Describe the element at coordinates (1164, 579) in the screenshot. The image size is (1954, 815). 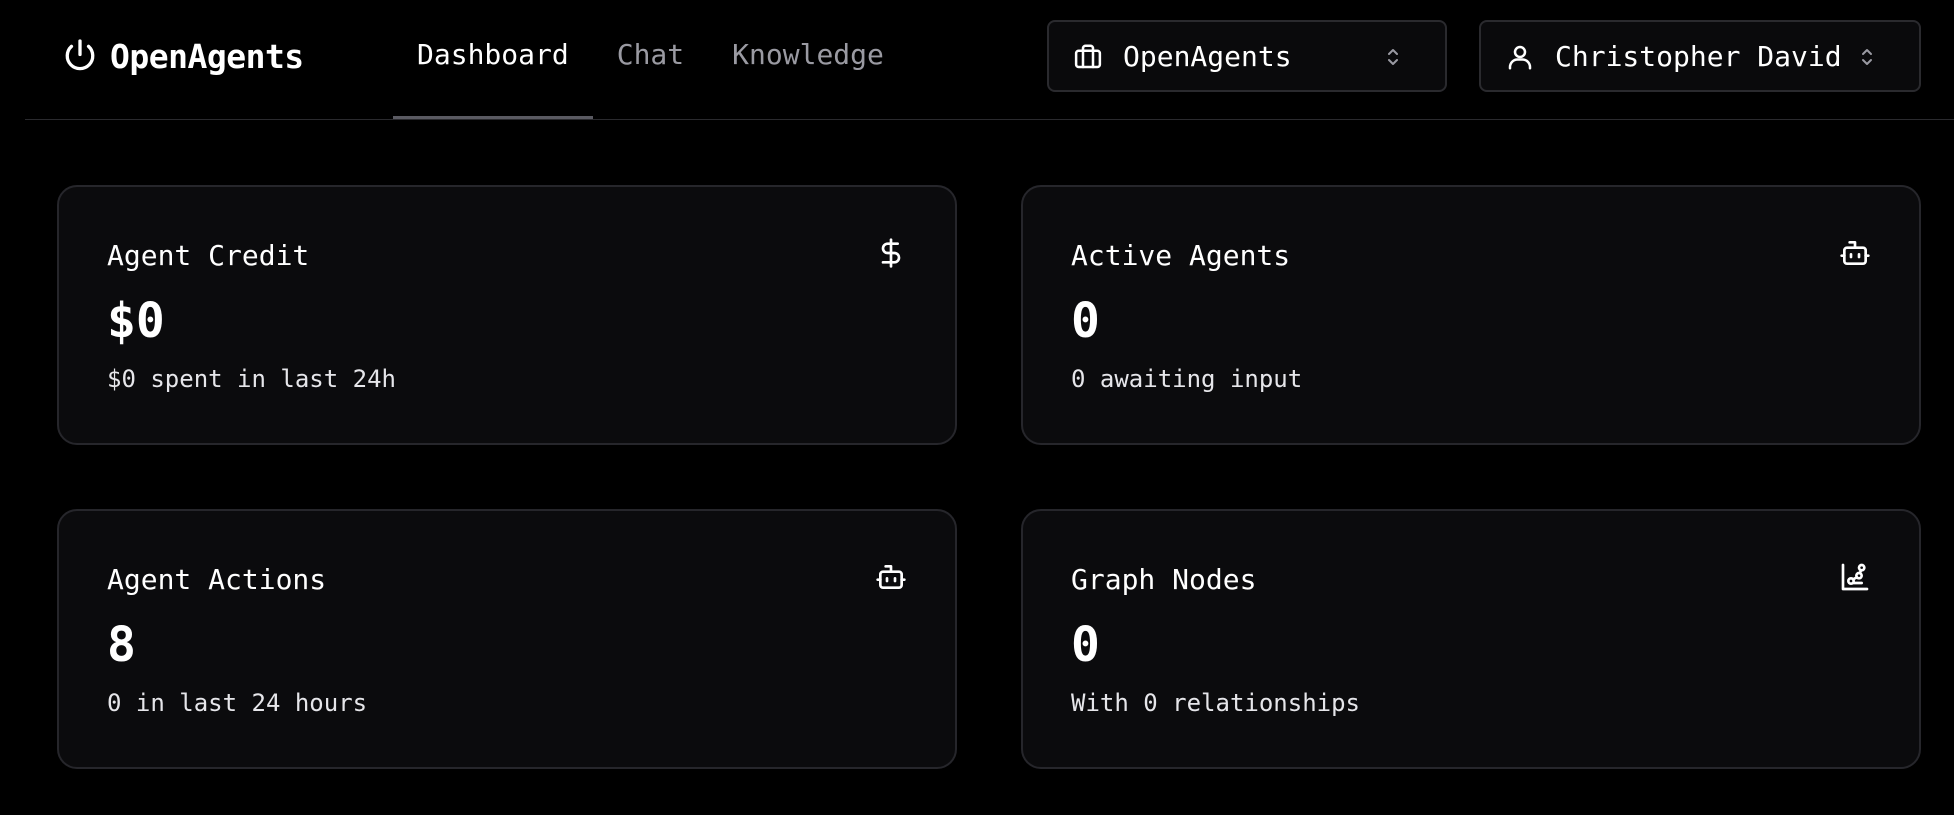
I see `card-title: Graph Nodes` at that location.